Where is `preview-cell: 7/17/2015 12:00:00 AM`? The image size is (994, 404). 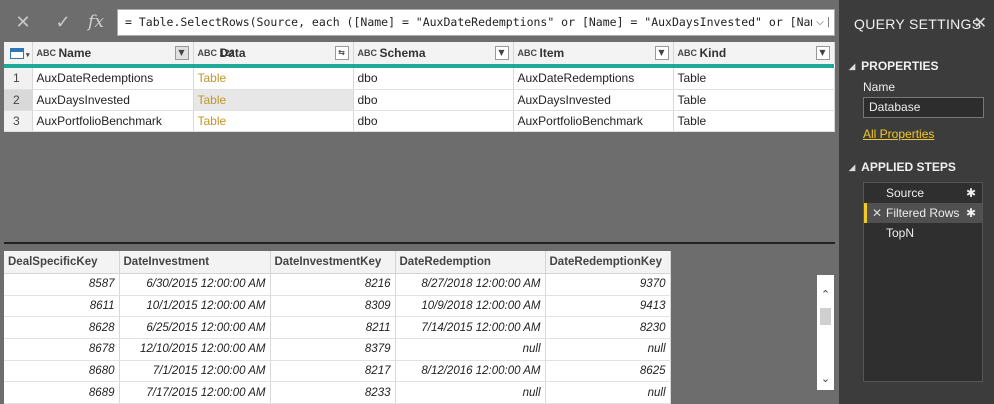
preview-cell: 7/17/2015 12:00:00 AM is located at coordinates (195, 392).